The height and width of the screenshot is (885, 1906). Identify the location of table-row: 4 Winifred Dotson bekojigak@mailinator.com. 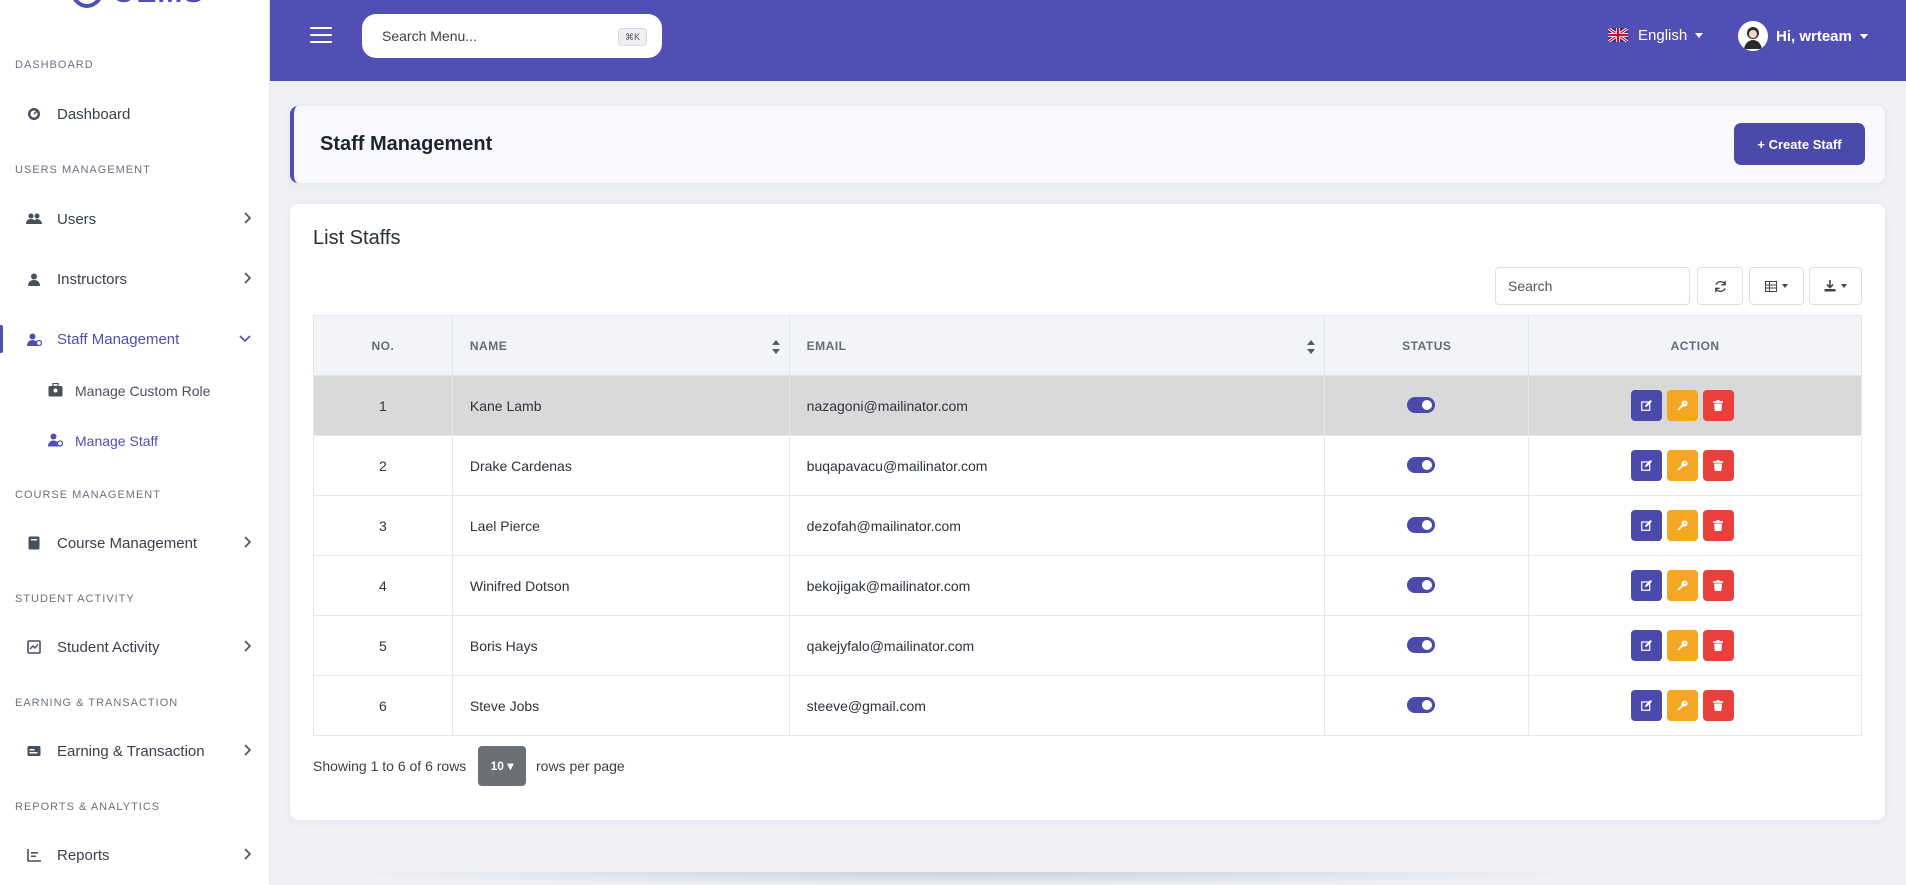
(1087, 585).